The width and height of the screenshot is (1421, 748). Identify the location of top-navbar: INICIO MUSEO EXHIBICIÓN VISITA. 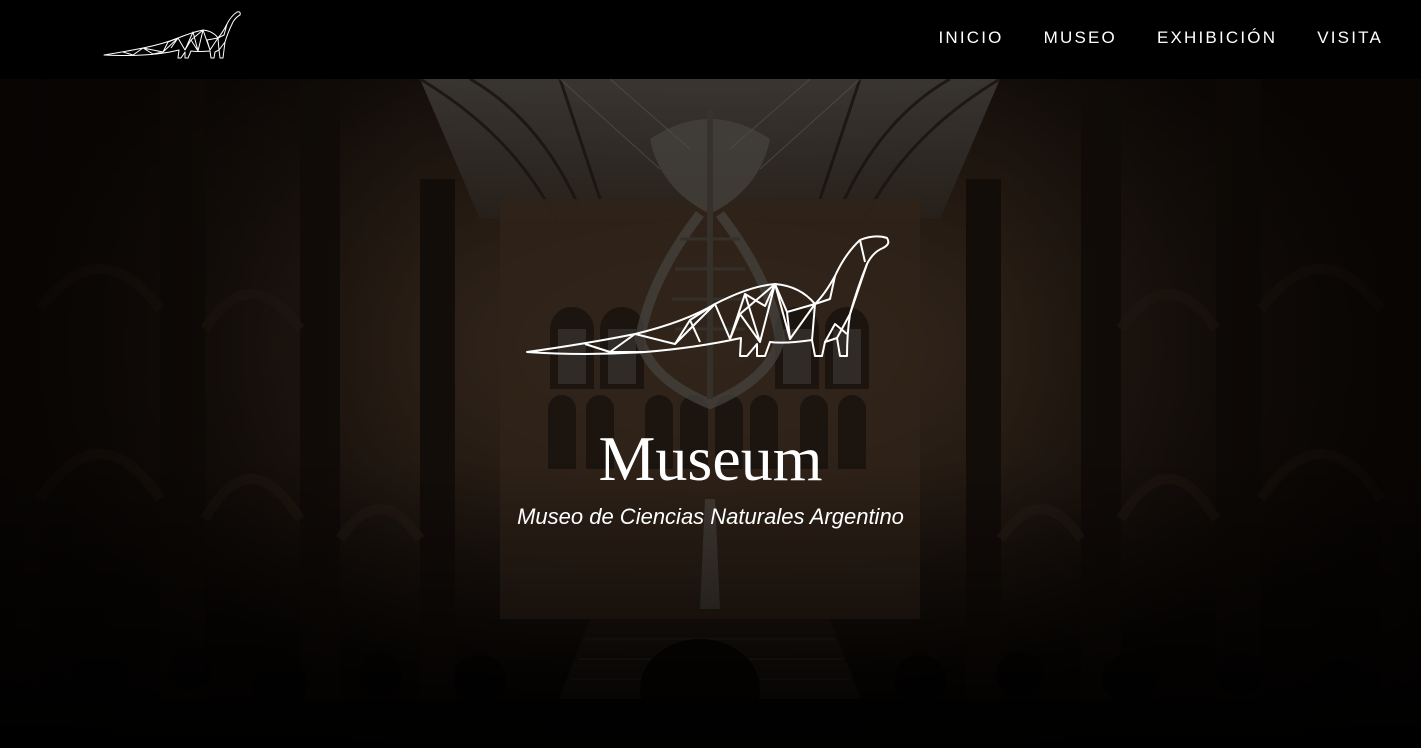
(710, 39).